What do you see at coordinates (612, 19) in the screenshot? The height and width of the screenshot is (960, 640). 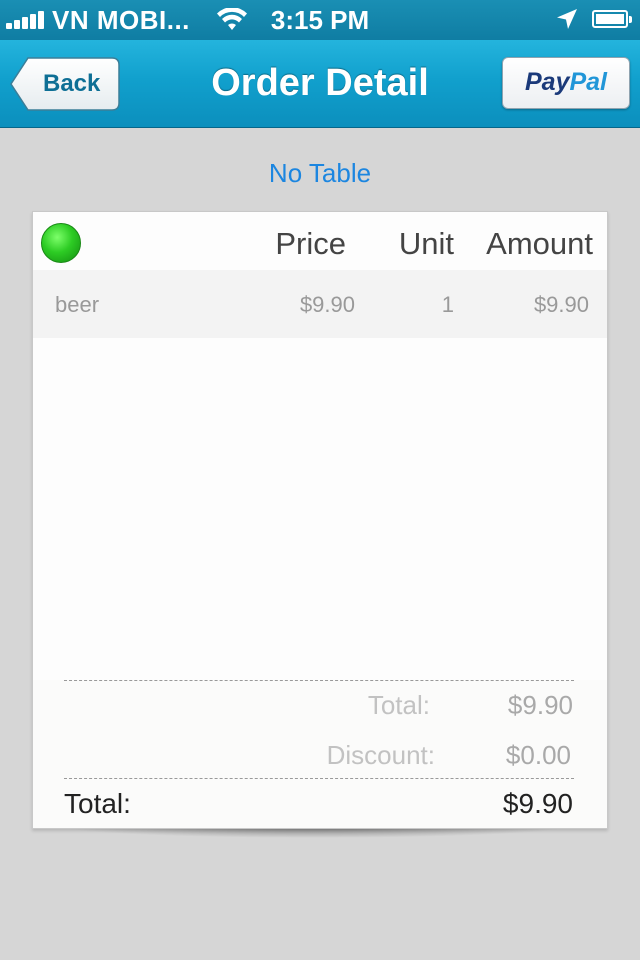 I see `battery-icon` at bounding box center [612, 19].